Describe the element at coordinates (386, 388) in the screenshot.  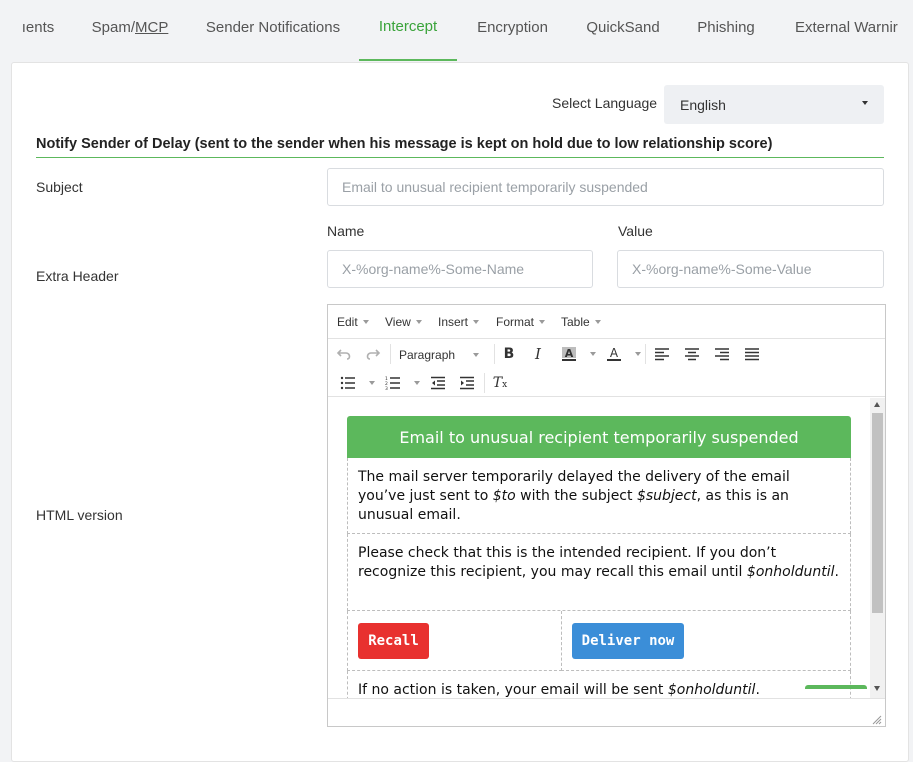
I see `svg-text: 3` at that location.